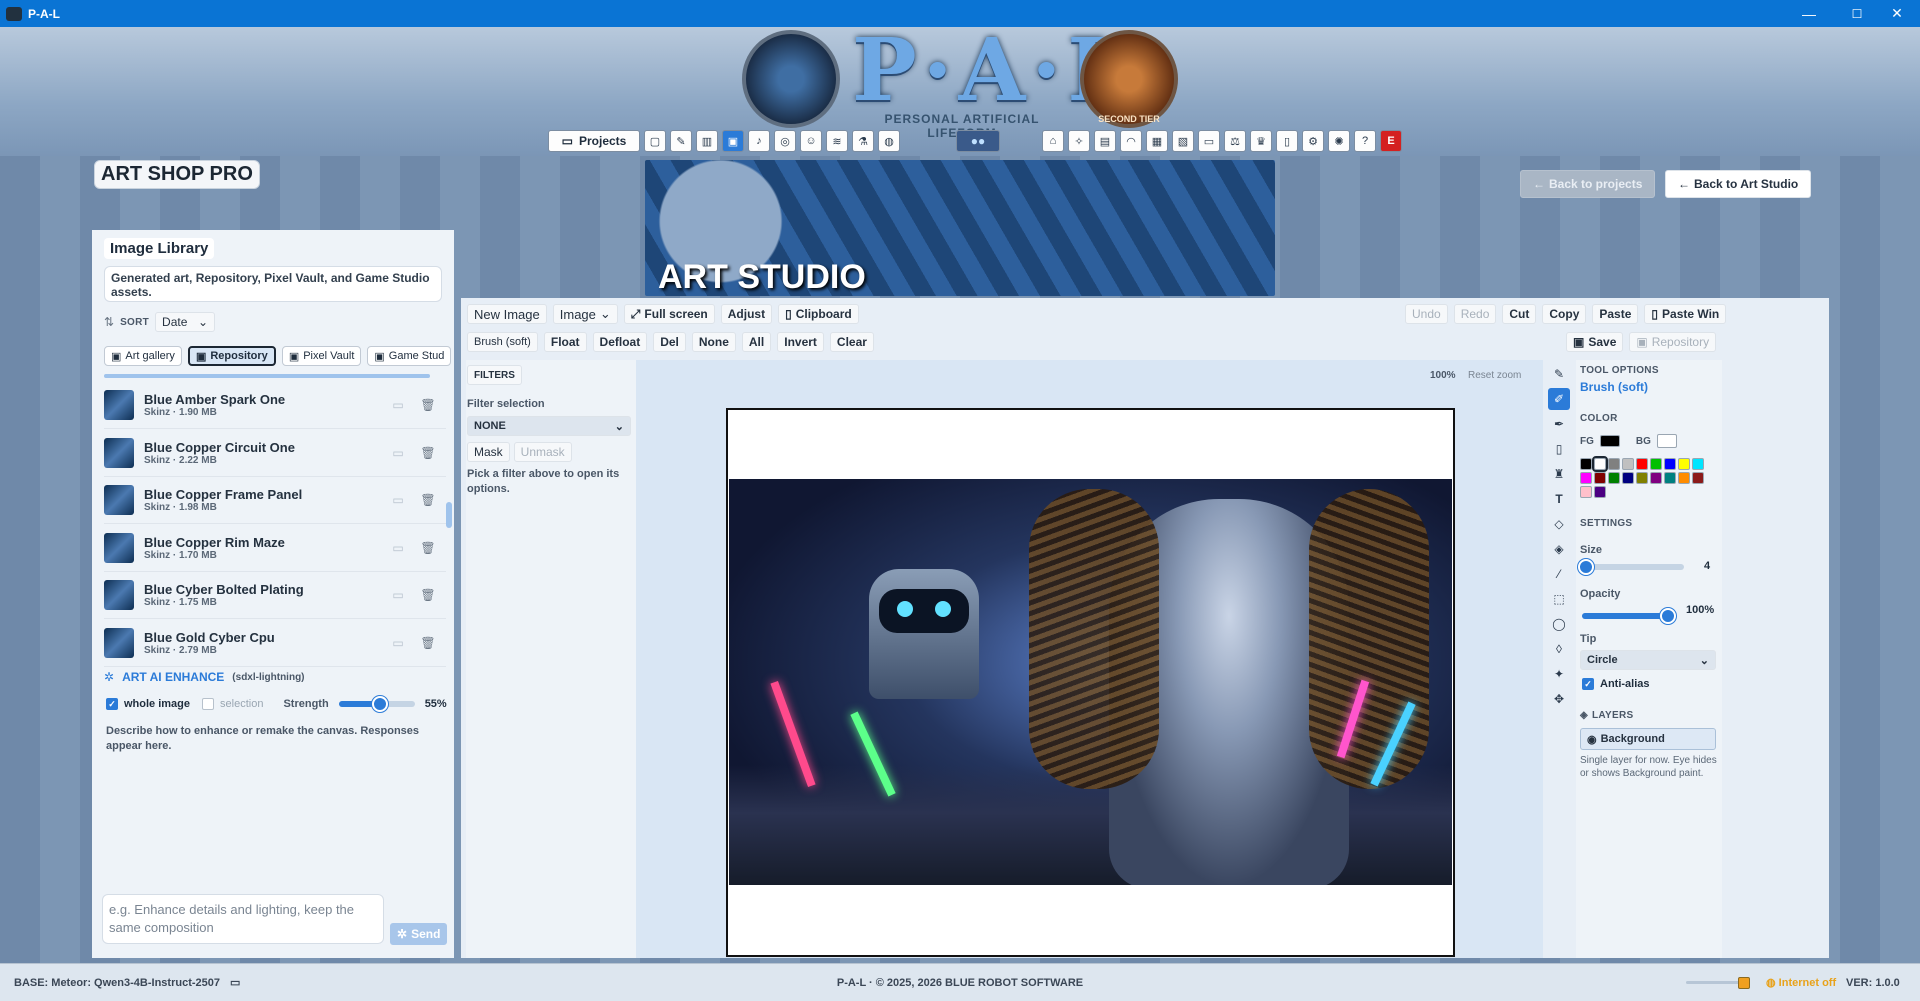 Image resolution: width=1920 pixels, height=1001 pixels. Describe the element at coordinates (707, 141) in the screenshot. I see `book-icon: ▥` at that location.